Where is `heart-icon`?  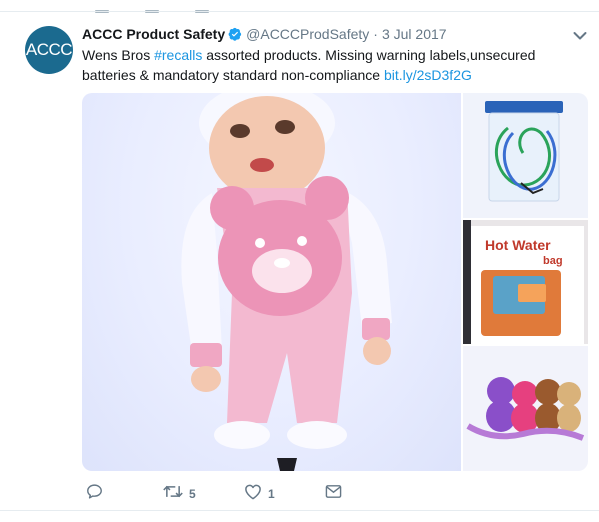 heart-icon is located at coordinates (253, 494).